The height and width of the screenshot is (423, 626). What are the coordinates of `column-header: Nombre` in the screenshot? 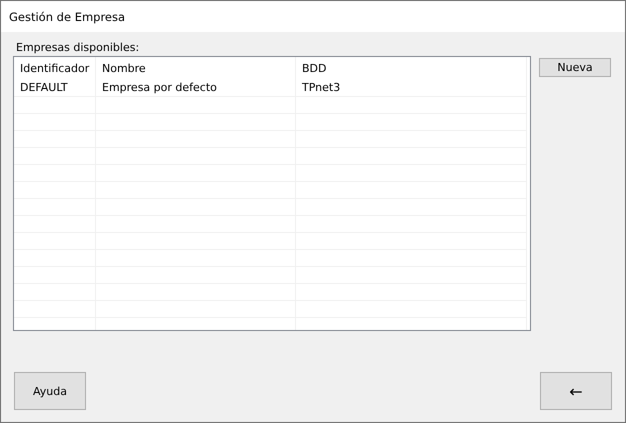 It's located at (196, 68).